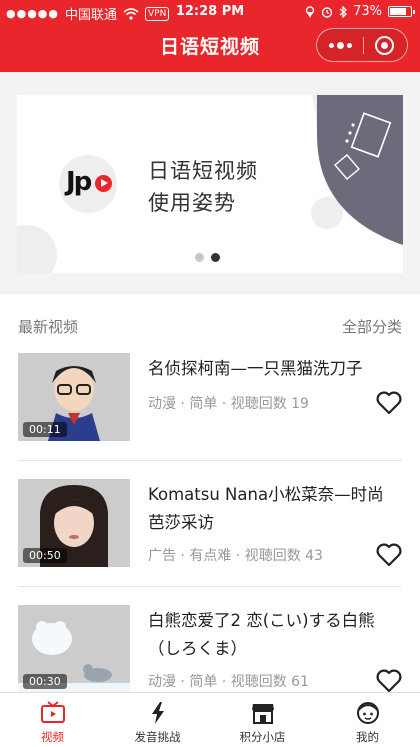 This screenshot has width=420, height=747. I want to click on more-button, so click(340, 45).